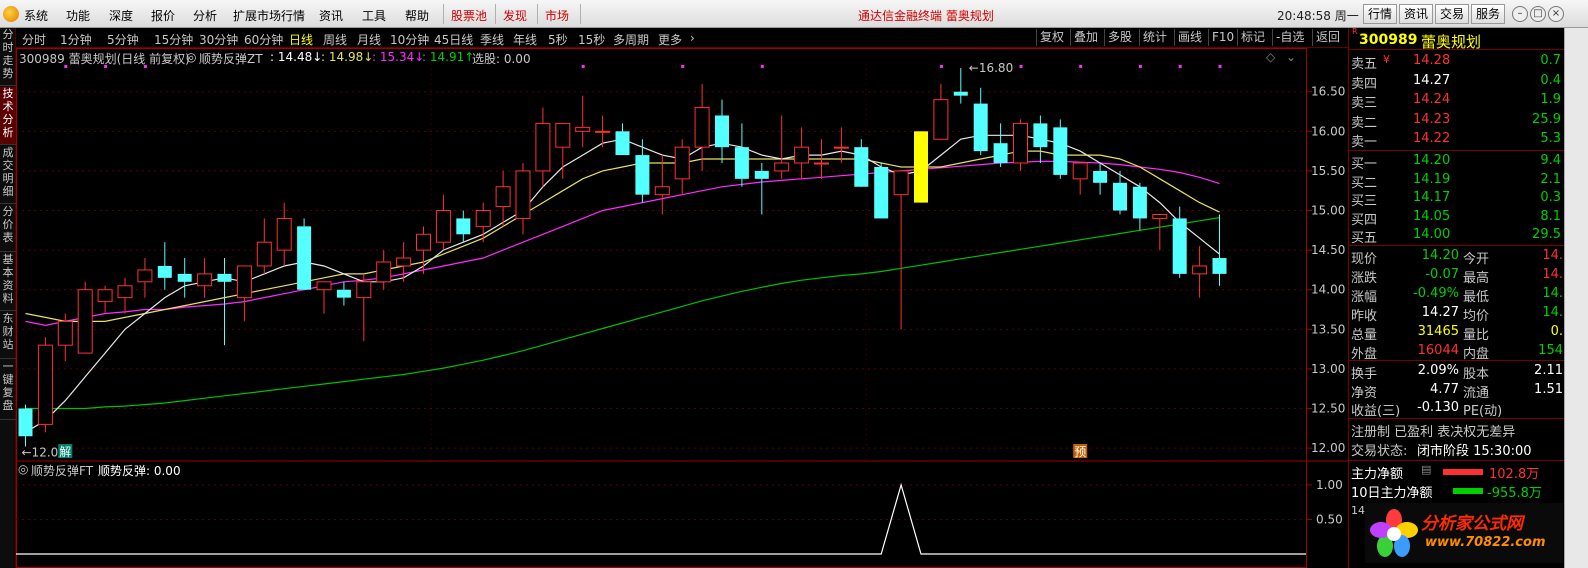  Describe the element at coordinates (123, 39) in the screenshot. I see `period-5min: 5分钟` at that location.